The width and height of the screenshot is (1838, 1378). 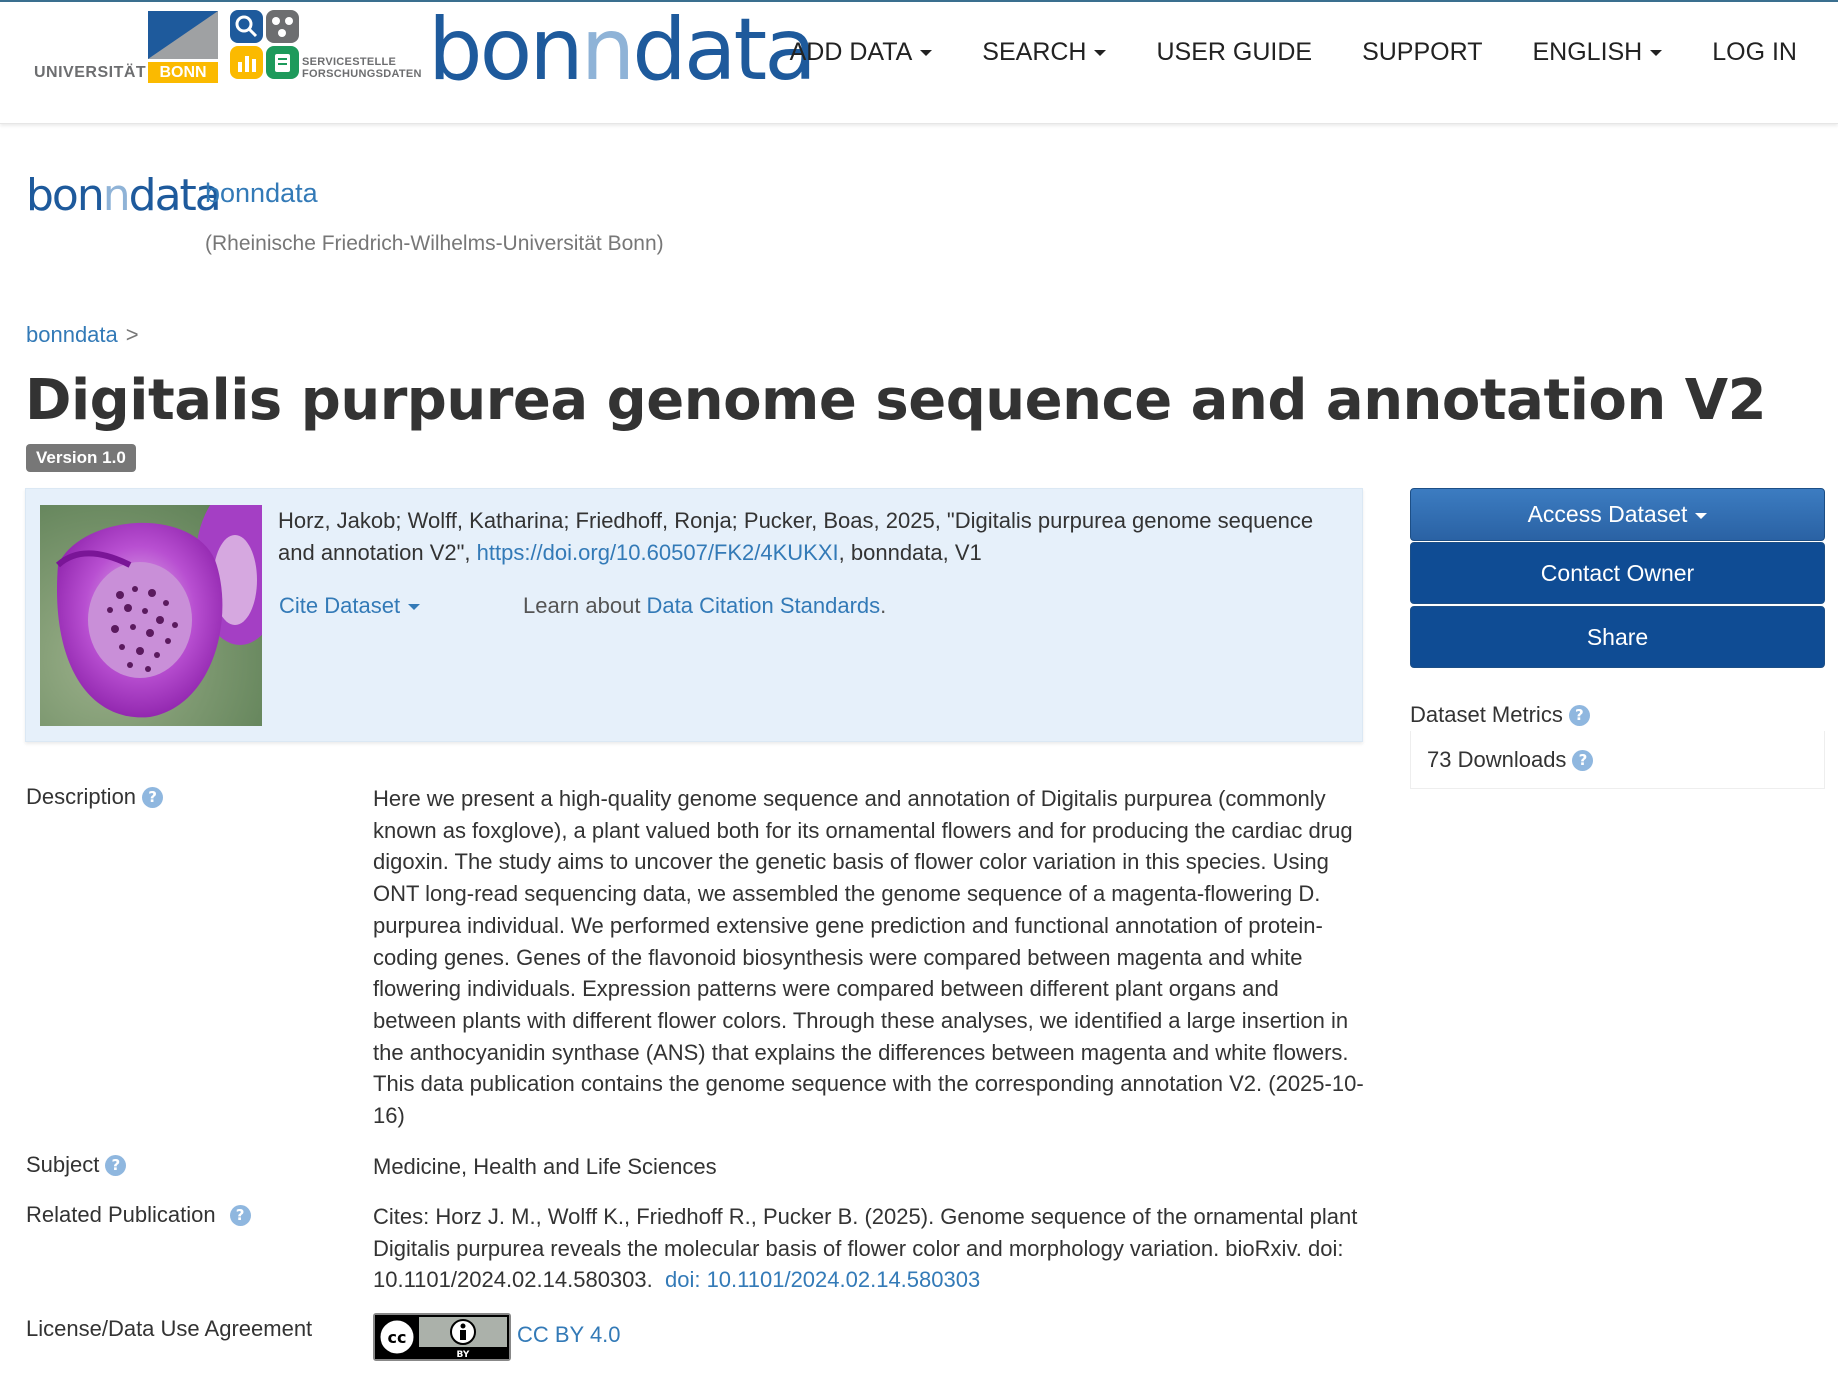 What do you see at coordinates (81, 796) in the screenshot?
I see `description-label-text: Description` at bounding box center [81, 796].